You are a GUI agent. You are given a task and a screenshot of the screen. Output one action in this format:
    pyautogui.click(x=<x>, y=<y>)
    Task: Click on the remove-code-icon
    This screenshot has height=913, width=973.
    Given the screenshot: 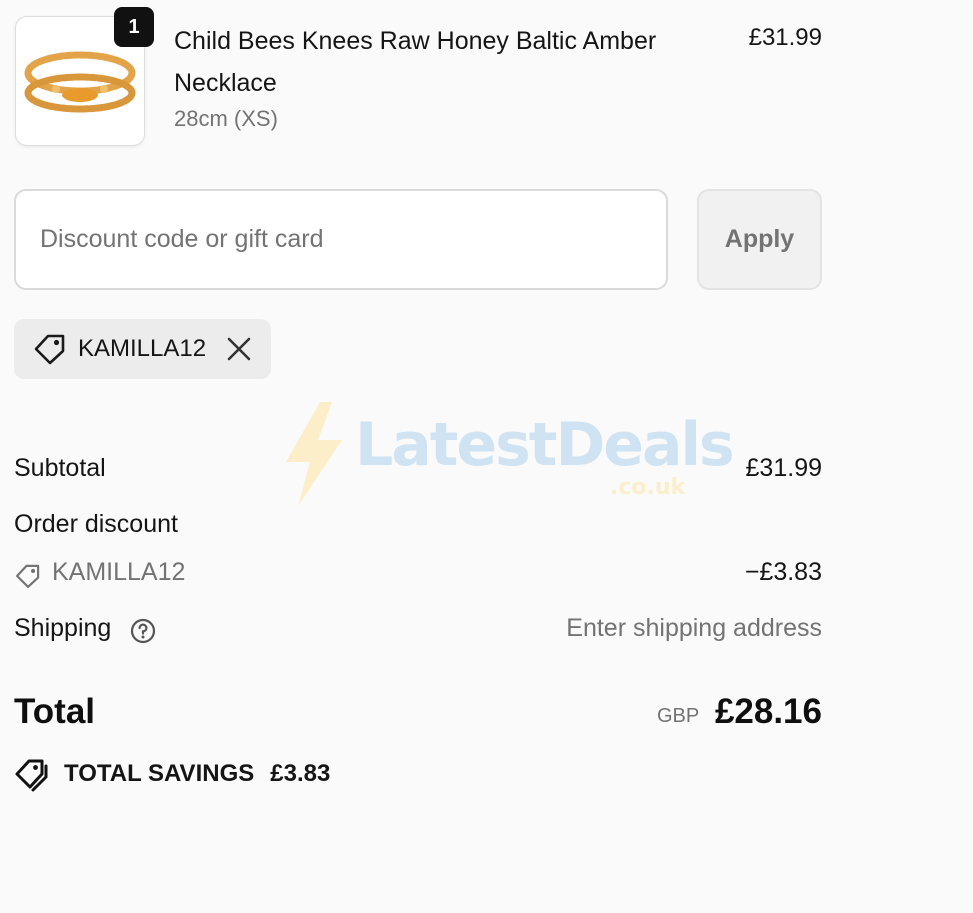 What is the action you would take?
    pyautogui.click(x=239, y=349)
    